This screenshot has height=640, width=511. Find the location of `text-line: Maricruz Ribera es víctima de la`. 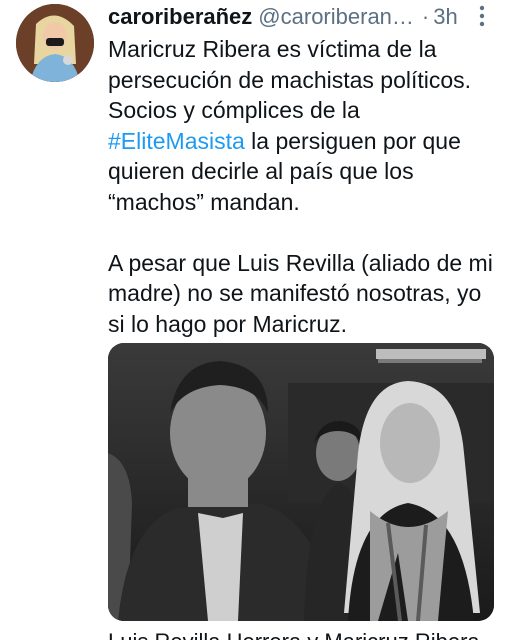

text-line: Maricruz Ribera es víctima de la is located at coordinates (272, 49).